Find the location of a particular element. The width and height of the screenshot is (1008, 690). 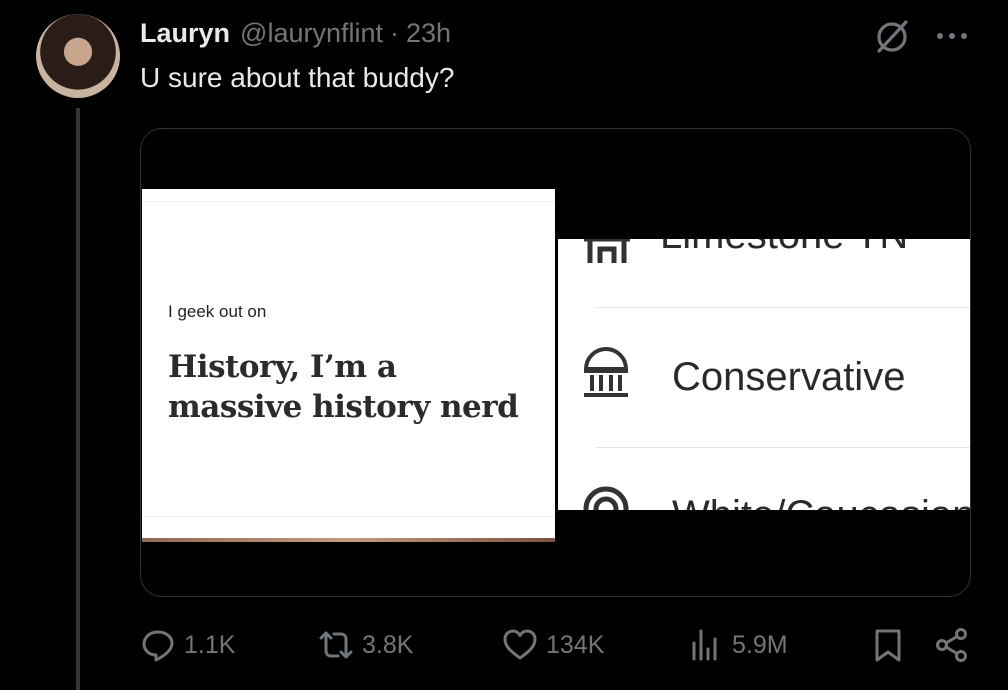

reply-icon is located at coordinates (158, 646).